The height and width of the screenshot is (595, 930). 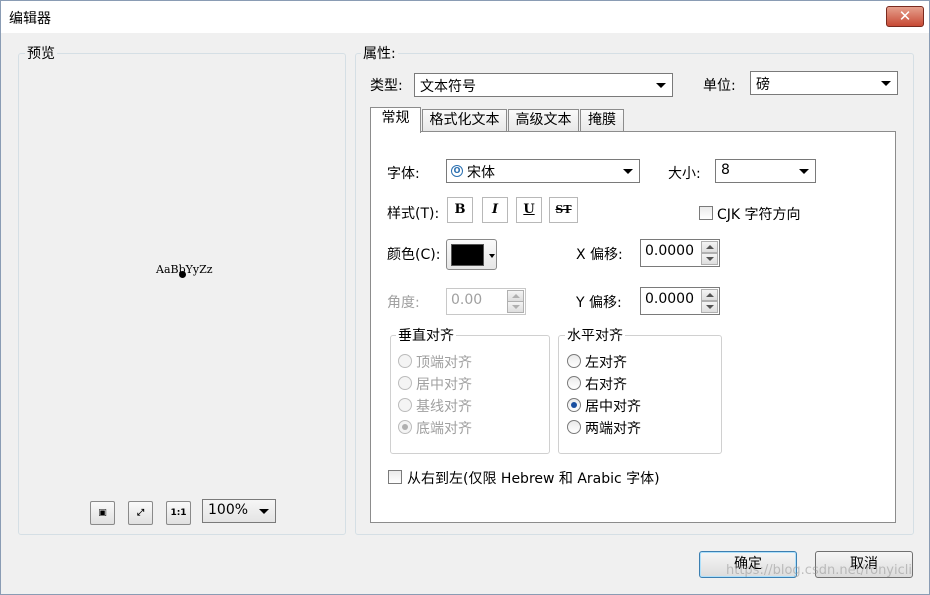 What do you see at coordinates (669, 299) in the screenshot?
I see `y-offset-value: 0.0000` at bounding box center [669, 299].